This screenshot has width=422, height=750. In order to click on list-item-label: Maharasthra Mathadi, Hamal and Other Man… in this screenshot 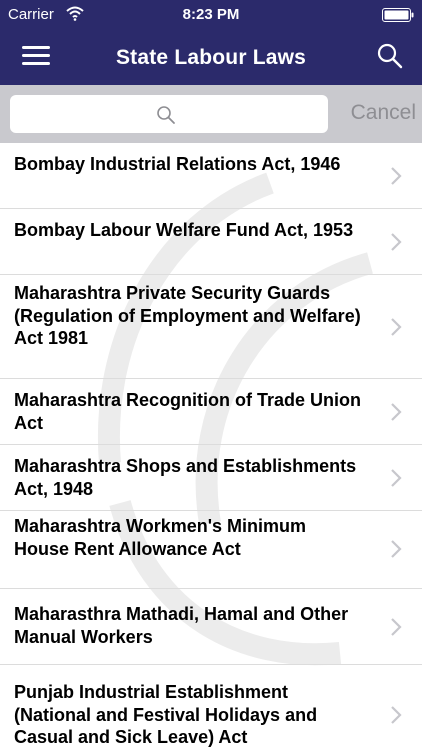, I will do `click(181, 625)`.